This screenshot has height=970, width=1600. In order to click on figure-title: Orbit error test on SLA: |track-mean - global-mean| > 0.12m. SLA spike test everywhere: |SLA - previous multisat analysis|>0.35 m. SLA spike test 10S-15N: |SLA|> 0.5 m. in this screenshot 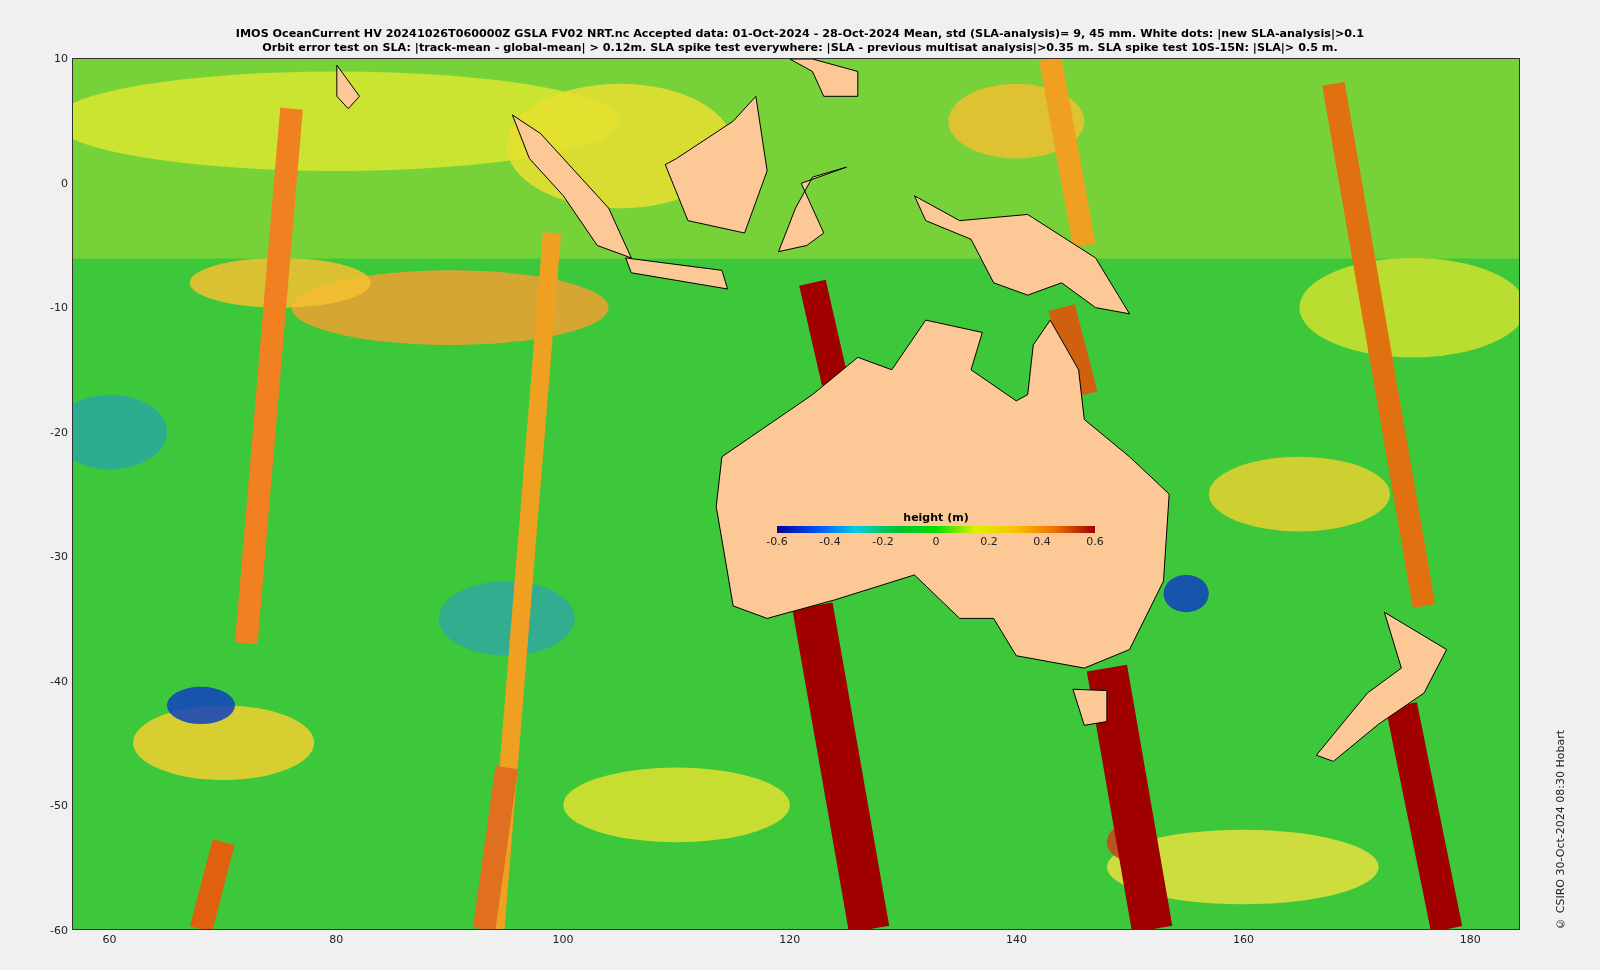, I will do `click(800, 48)`.